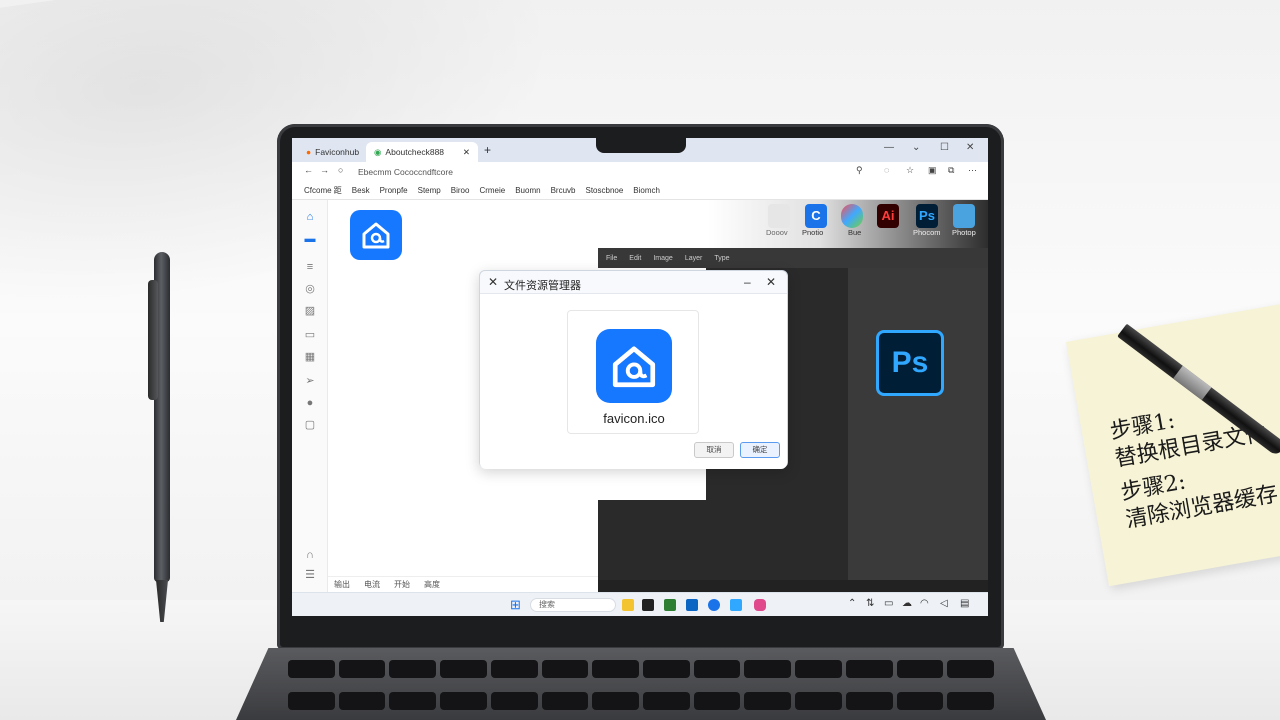 This screenshot has height=720, width=1280. Describe the element at coordinates (310, 425) in the screenshot. I see `tv-icon: ▢` at that location.